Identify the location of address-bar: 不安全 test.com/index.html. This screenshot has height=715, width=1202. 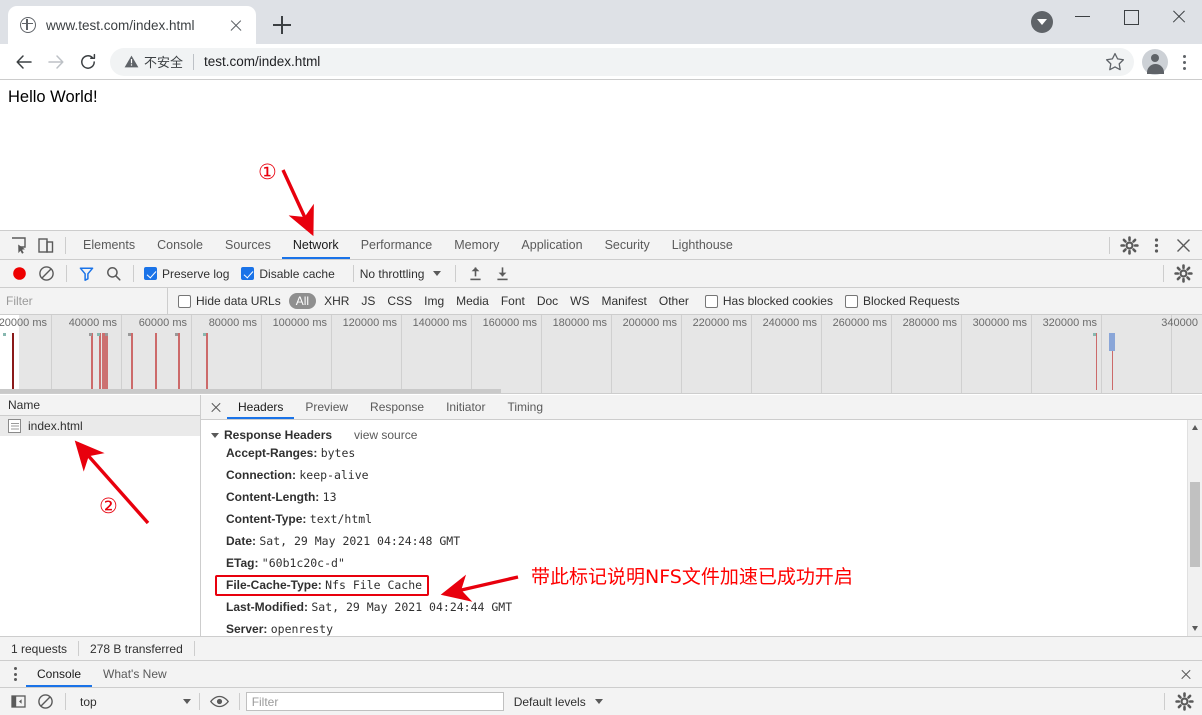
(622, 61).